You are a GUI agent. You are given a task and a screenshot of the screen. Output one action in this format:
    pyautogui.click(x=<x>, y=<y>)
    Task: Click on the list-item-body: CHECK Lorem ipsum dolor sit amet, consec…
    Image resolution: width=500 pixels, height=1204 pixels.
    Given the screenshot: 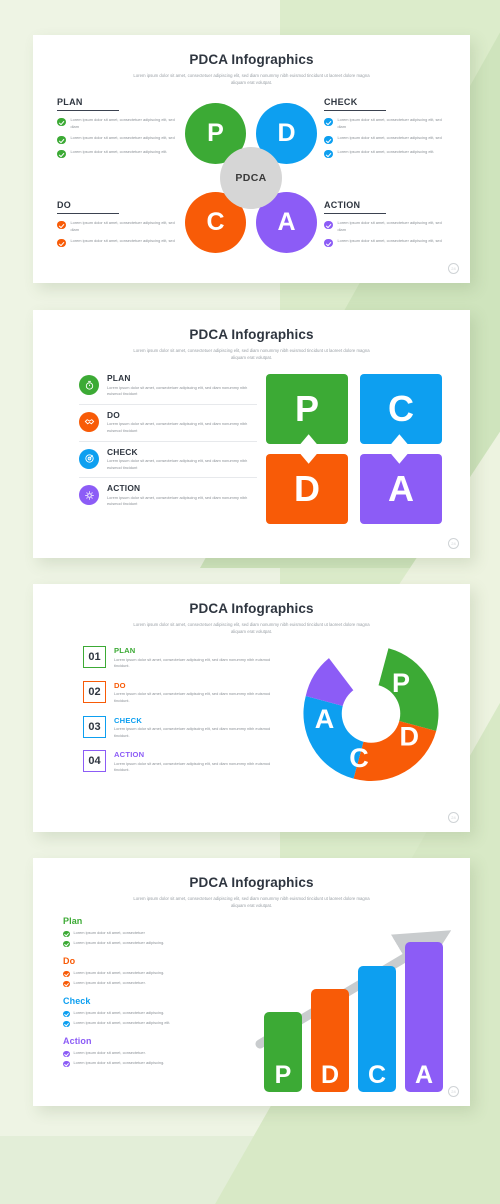 What is the action you would take?
    pyautogui.click(x=198, y=728)
    